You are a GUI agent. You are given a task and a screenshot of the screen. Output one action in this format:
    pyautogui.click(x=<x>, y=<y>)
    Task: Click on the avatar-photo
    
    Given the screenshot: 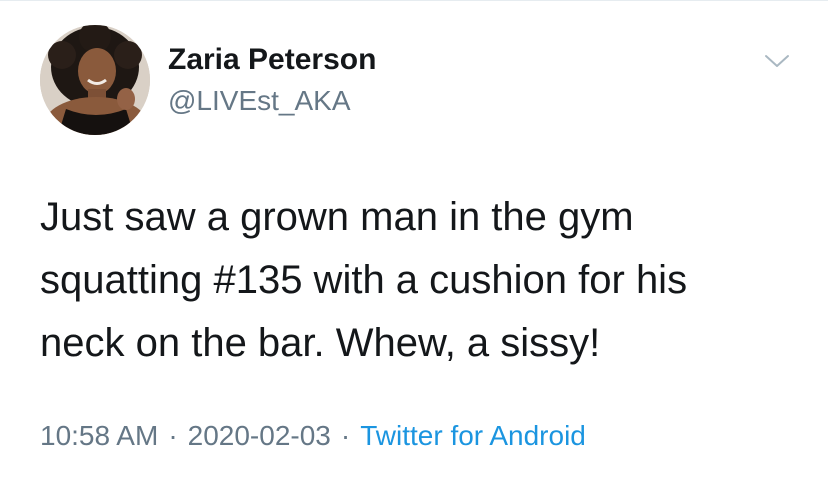 What is the action you would take?
    pyautogui.click(x=95, y=80)
    